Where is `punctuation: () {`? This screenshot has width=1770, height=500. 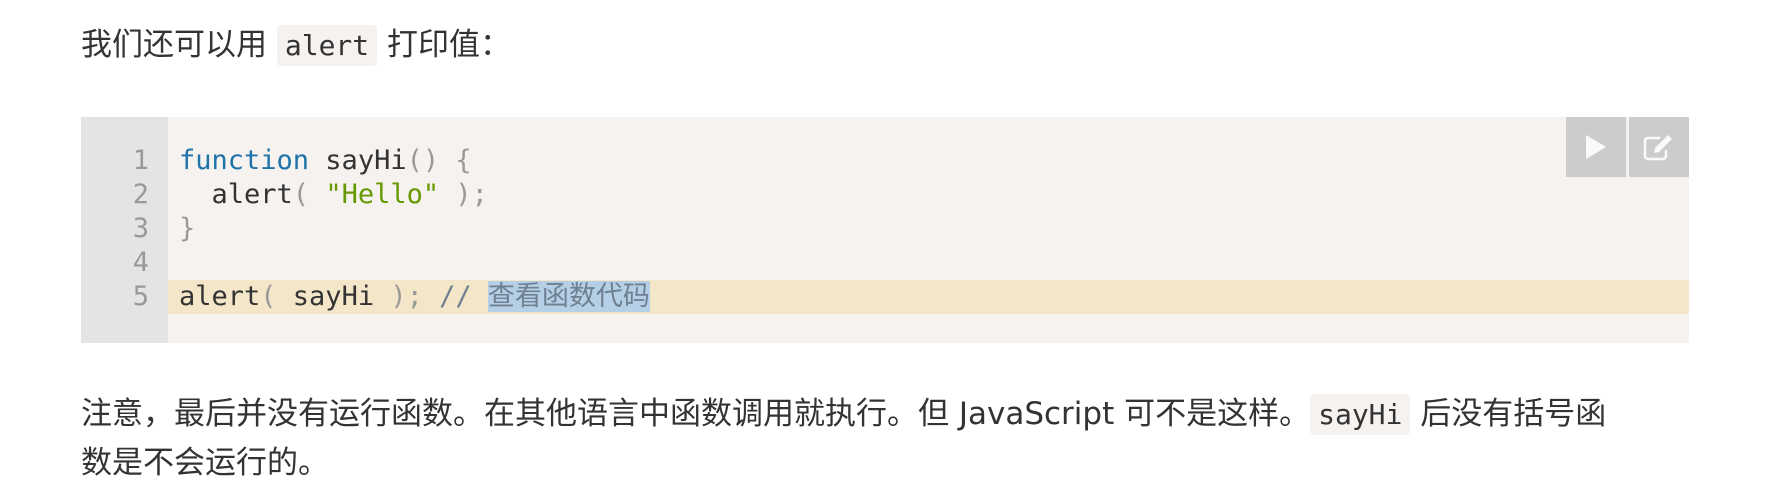 punctuation: () { is located at coordinates (439, 160).